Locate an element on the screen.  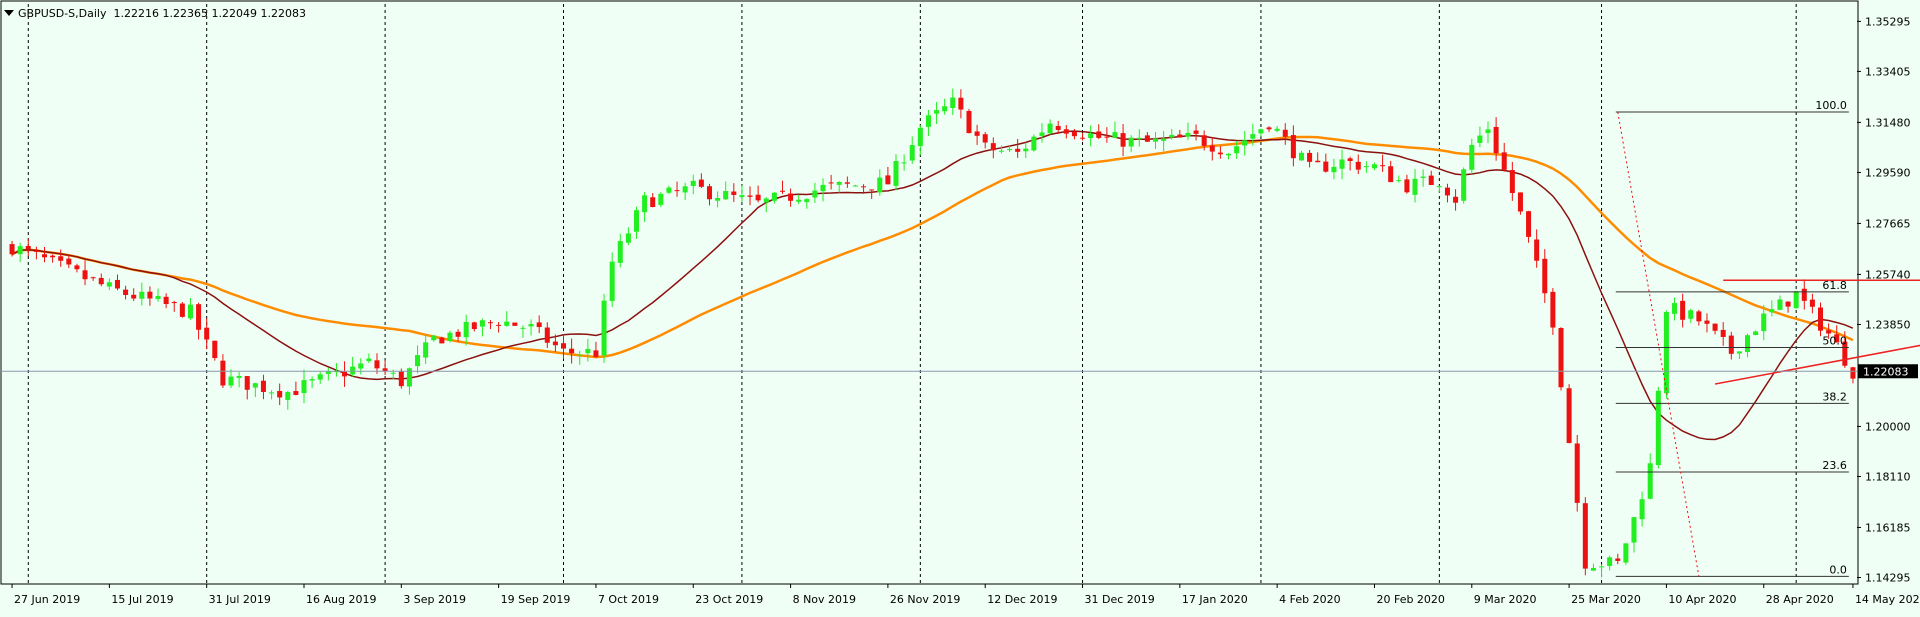
triangle-down-icon is located at coordinates (9, 13).